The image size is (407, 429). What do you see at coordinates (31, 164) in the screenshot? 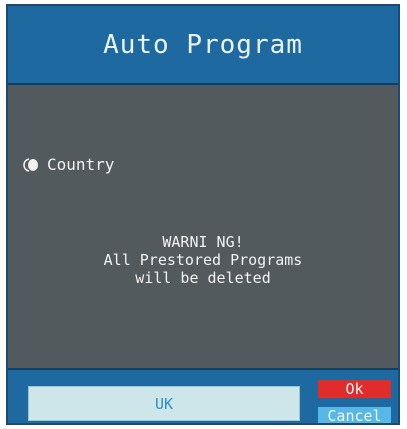
I see `radio-bullet-icon` at bounding box center [31, 164].